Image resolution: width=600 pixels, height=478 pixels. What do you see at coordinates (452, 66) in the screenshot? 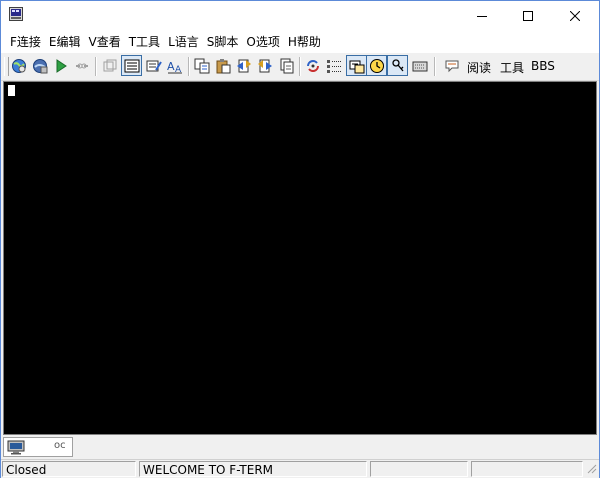
I see `message-icon` at bounding box center [452, 66].